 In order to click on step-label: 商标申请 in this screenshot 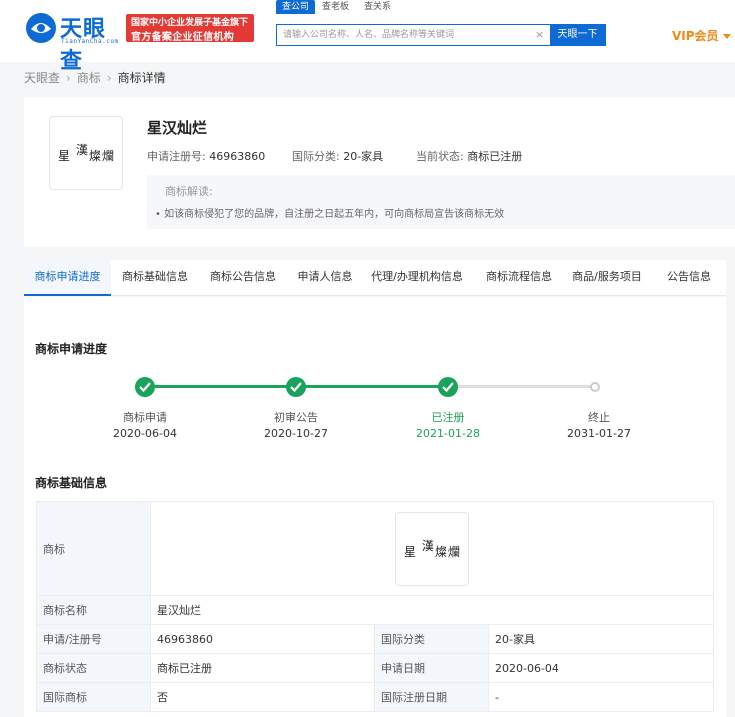, I will do `click(145, 417)`.